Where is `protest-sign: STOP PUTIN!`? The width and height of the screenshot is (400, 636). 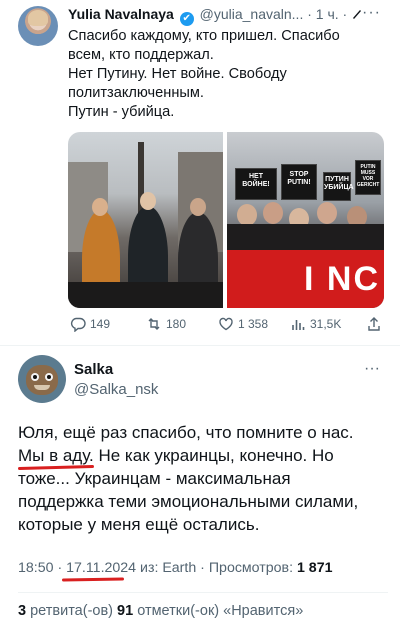
protest-sign: STOP PUTIN! is located at coordinates (299, 182).